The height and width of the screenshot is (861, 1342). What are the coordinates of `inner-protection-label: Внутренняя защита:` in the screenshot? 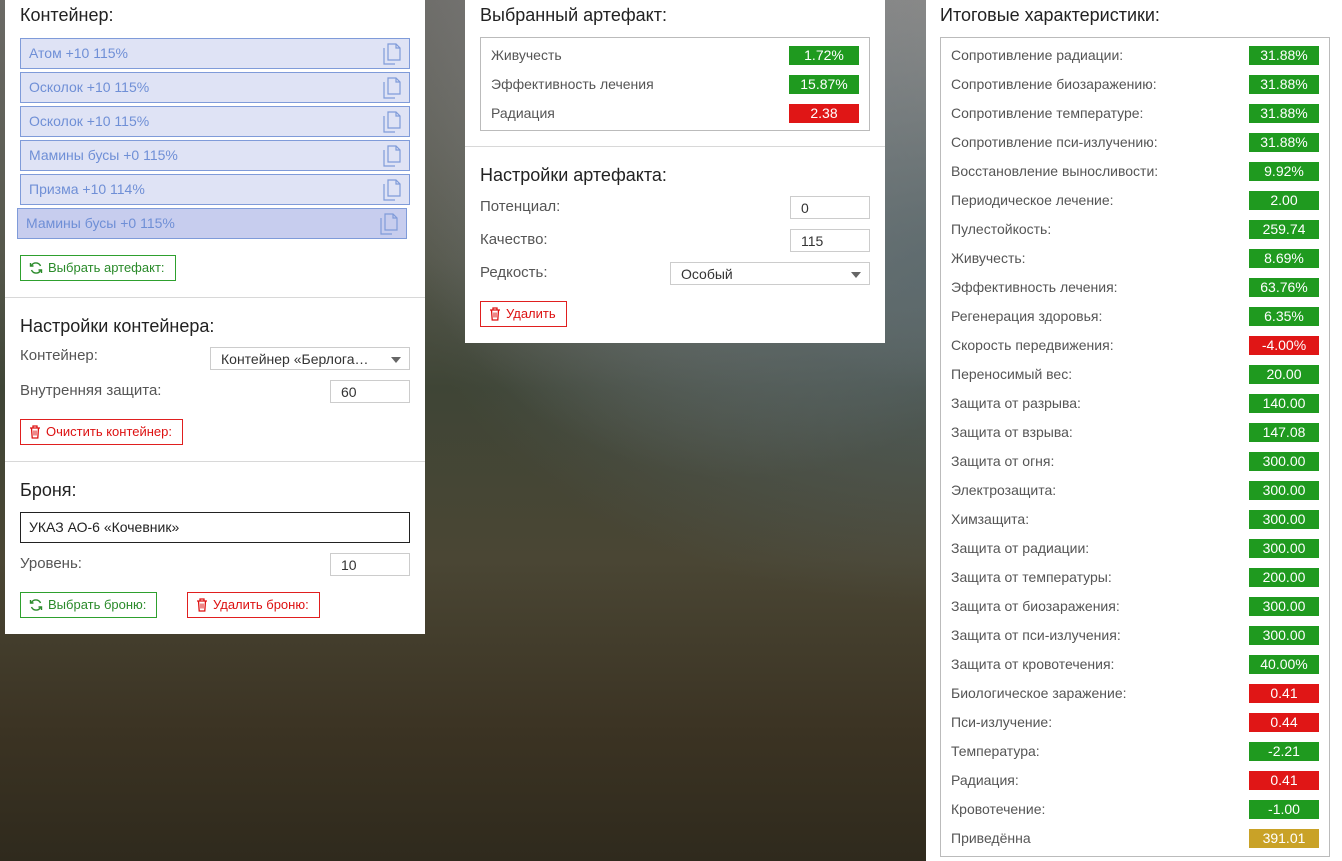 It's located at (91, 390).